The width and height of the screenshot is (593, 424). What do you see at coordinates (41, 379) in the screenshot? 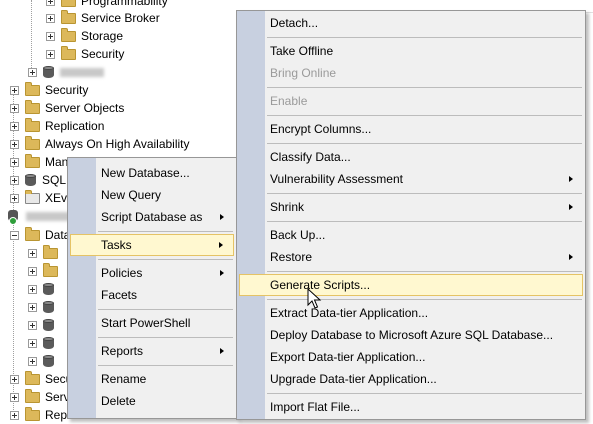
I see `tree-item-security-2: Secu` at bounding box center [41, 379].